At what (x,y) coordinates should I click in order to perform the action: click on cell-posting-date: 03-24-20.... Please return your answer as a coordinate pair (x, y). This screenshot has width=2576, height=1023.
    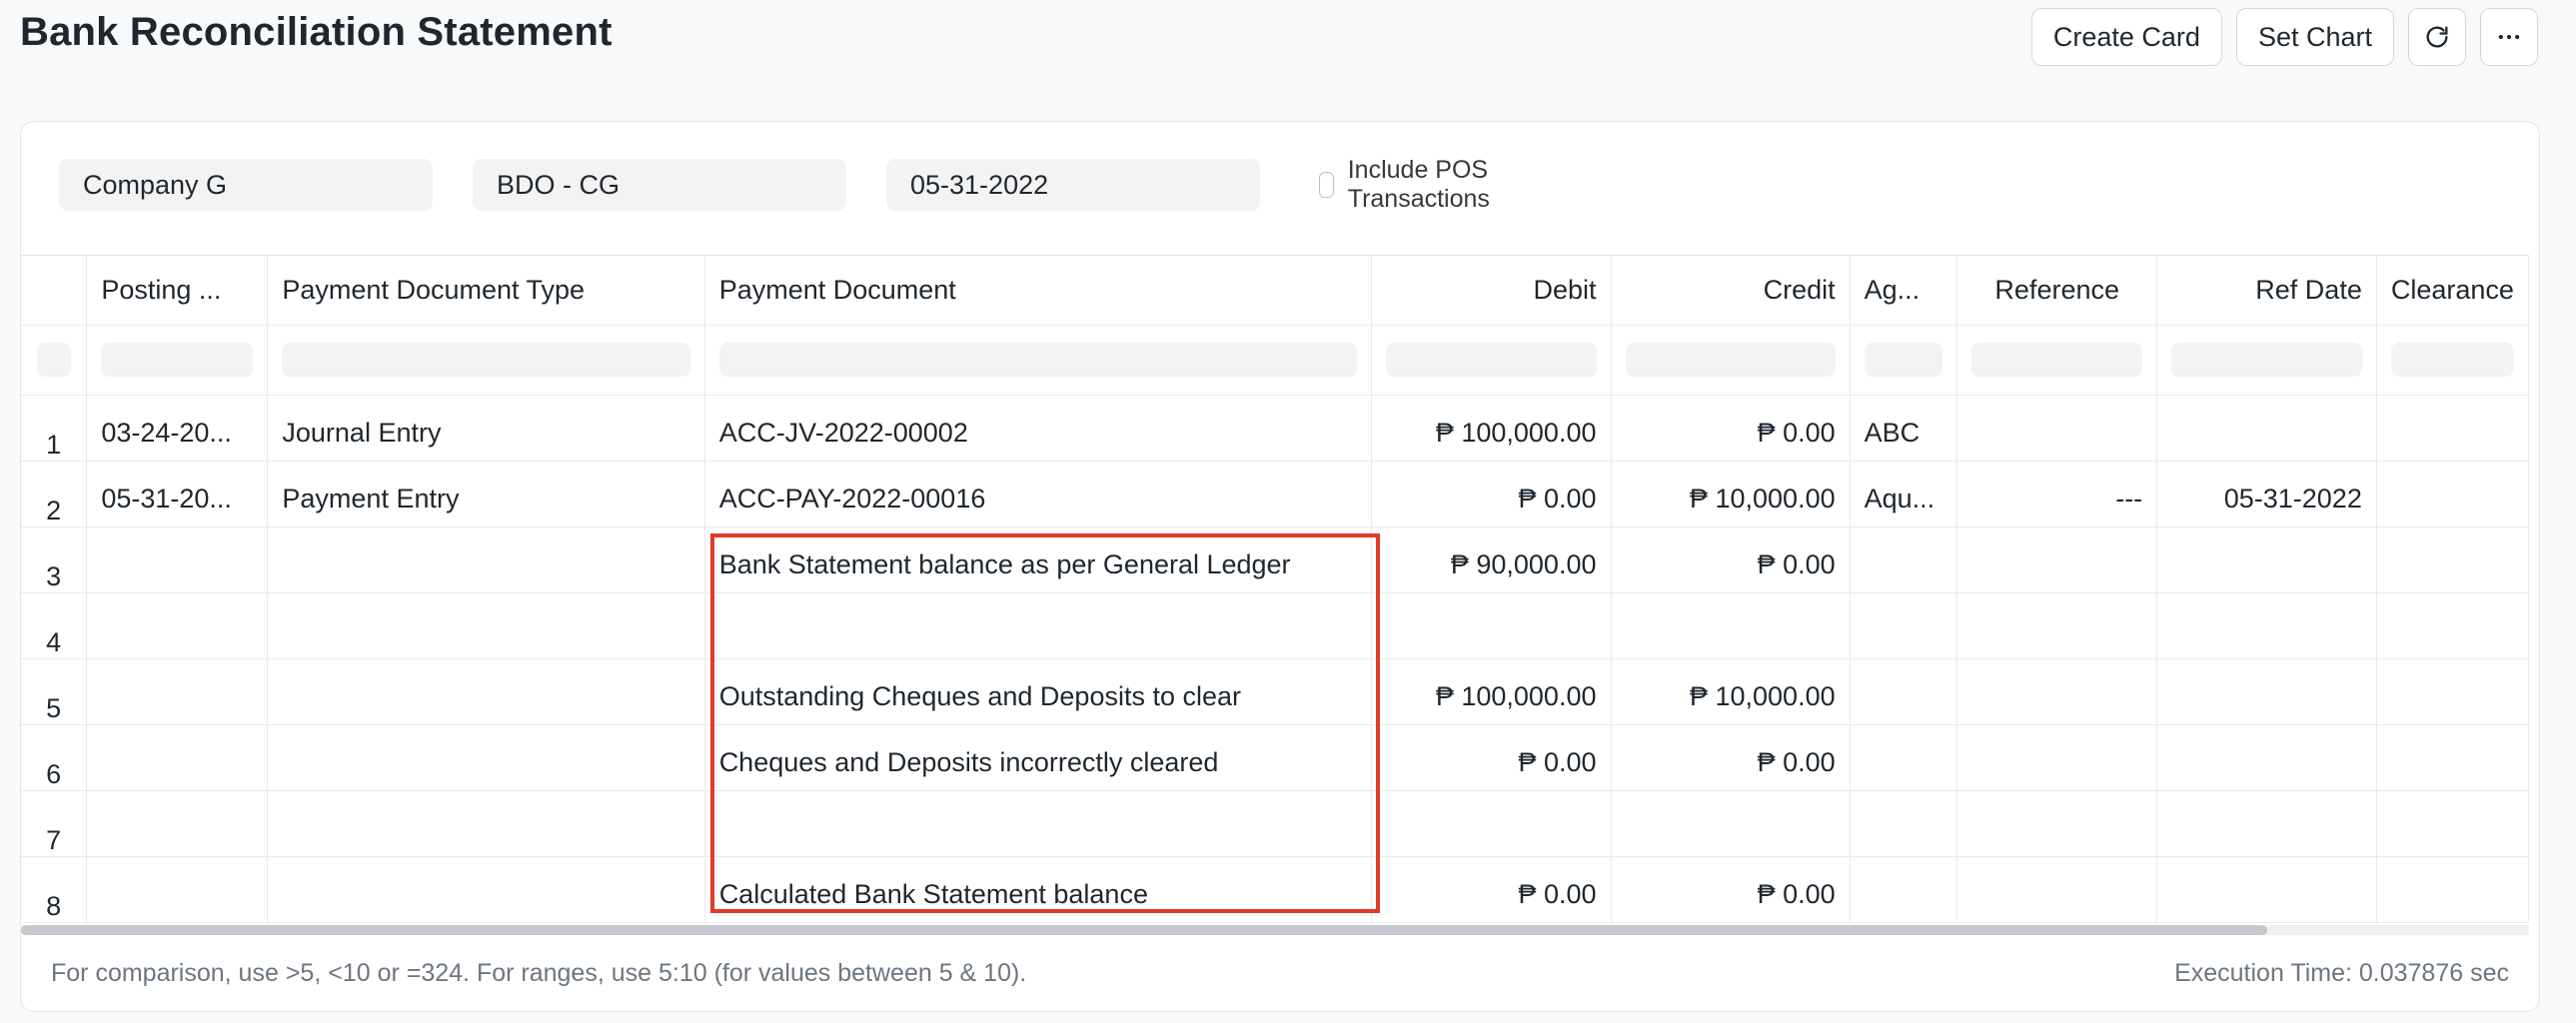
    Looking at the image, I should click on (177, 428).